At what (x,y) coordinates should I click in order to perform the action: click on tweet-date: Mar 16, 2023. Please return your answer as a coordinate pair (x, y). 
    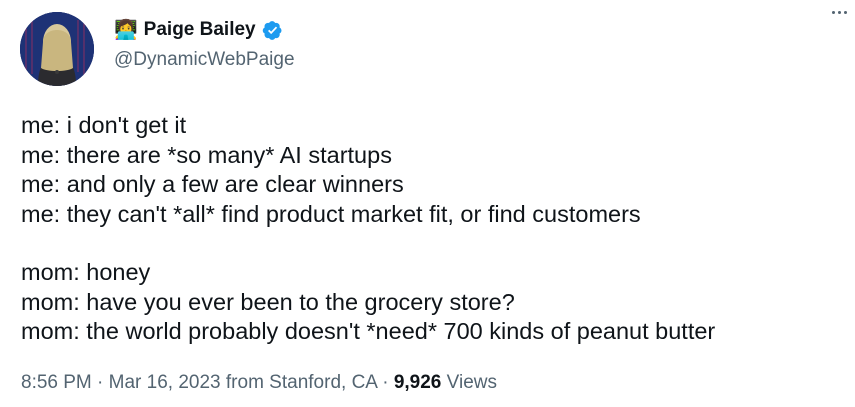
    Looking at the image, I should click on (165, 382).